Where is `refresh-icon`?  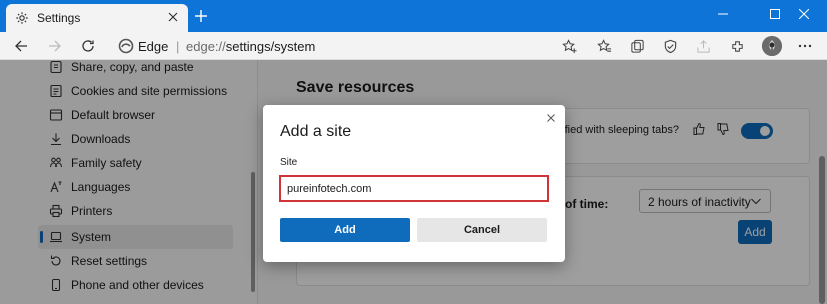
refresh-icon is located at coordinates (88, 46).